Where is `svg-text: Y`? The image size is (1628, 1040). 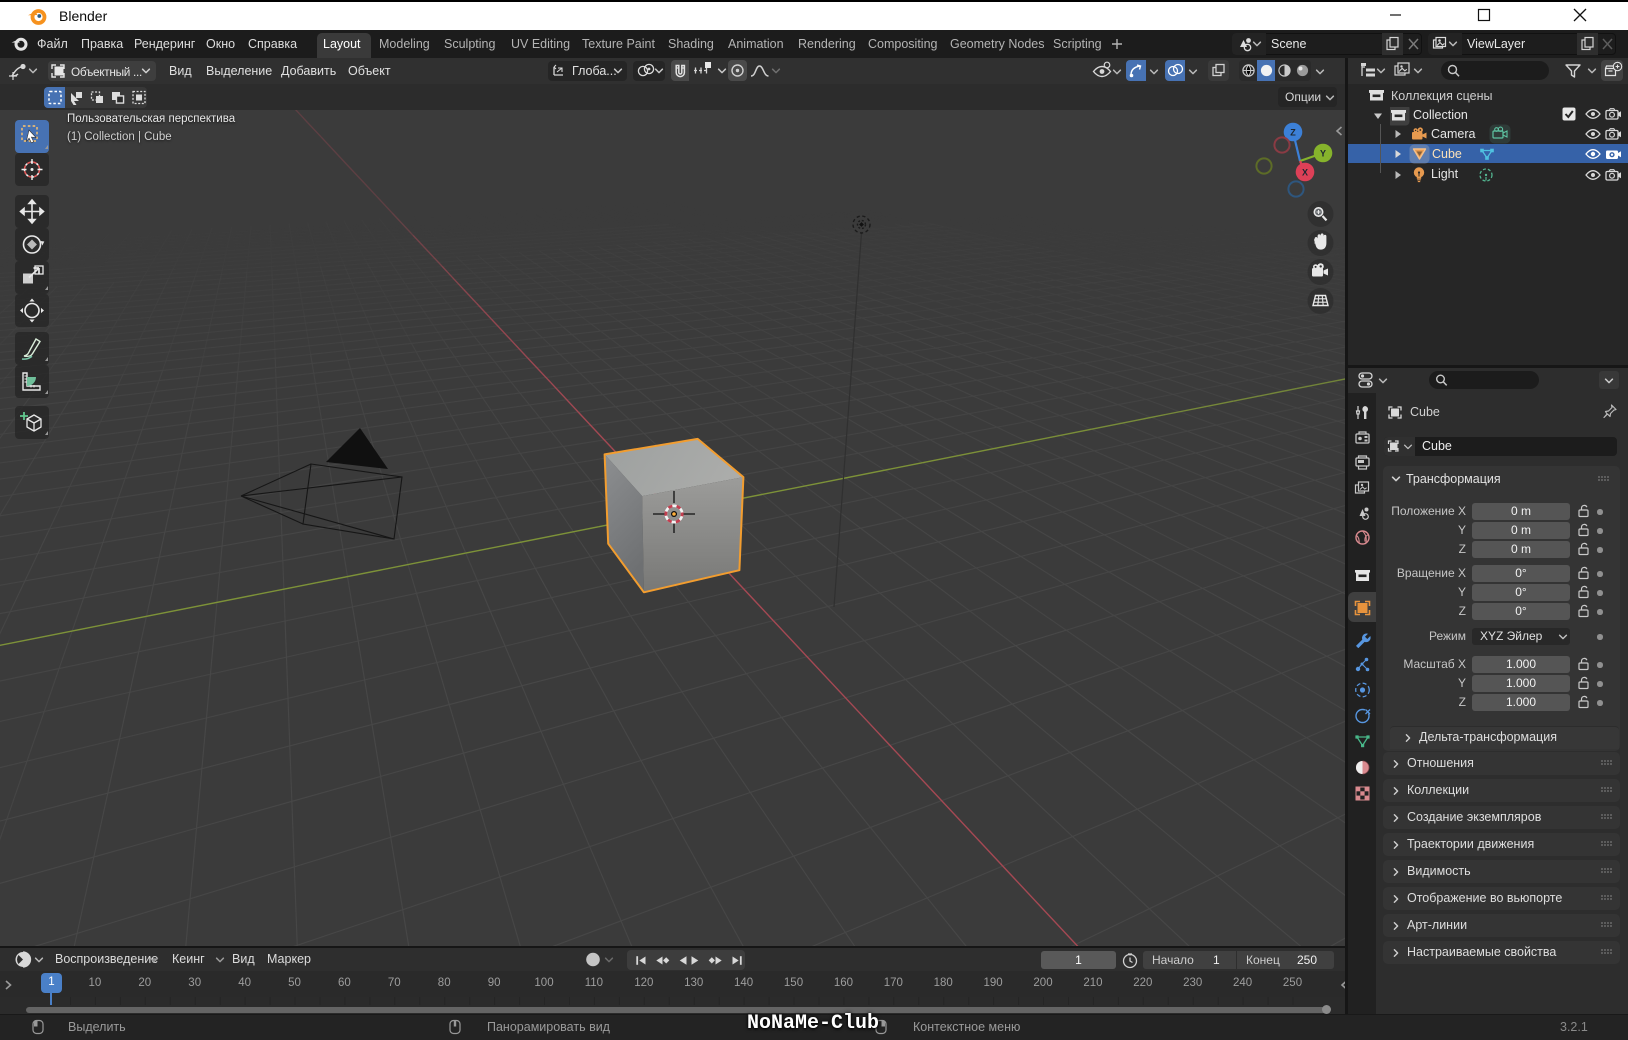
svg-text: Y is located at coordinates (1323, 154).